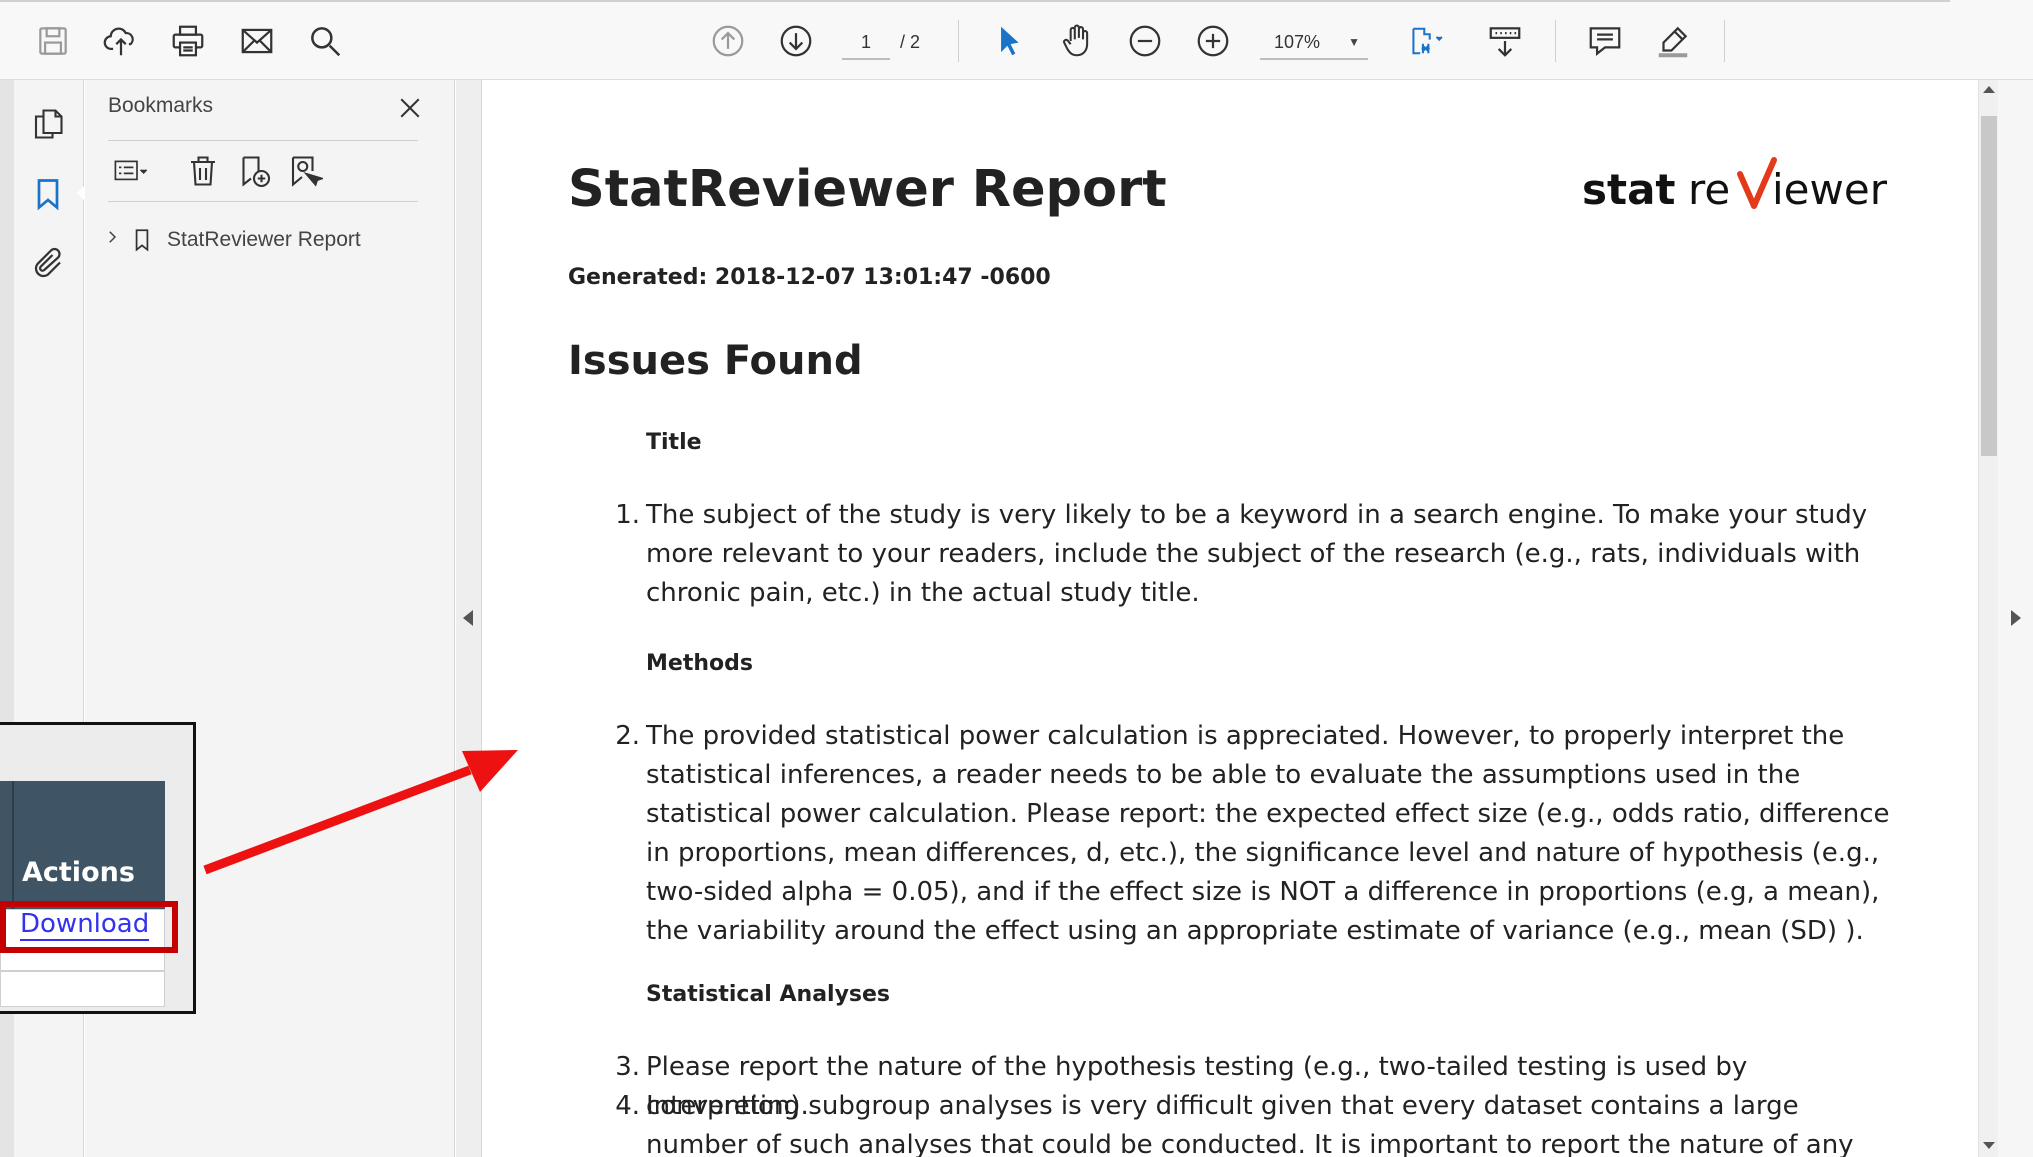  I want to click on inset-callout: Actions Download, so click(98, 868).